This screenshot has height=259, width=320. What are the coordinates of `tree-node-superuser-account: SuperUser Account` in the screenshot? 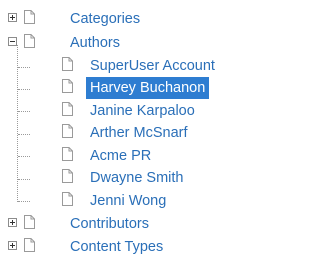 It's located at (122, 66).